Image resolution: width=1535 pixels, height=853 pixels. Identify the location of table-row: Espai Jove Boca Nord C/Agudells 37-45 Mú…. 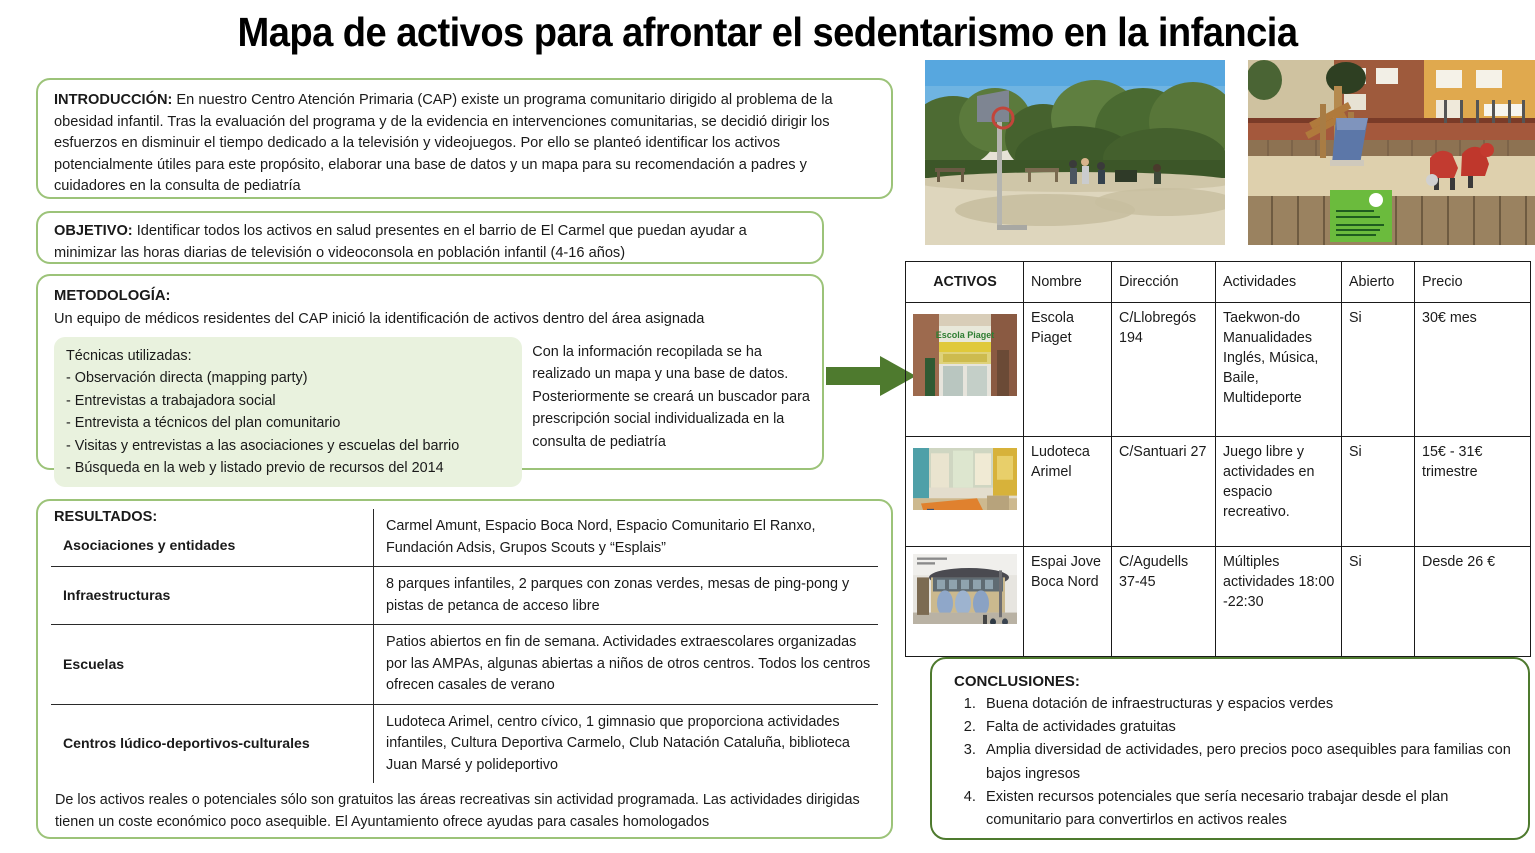
(1218, 601).